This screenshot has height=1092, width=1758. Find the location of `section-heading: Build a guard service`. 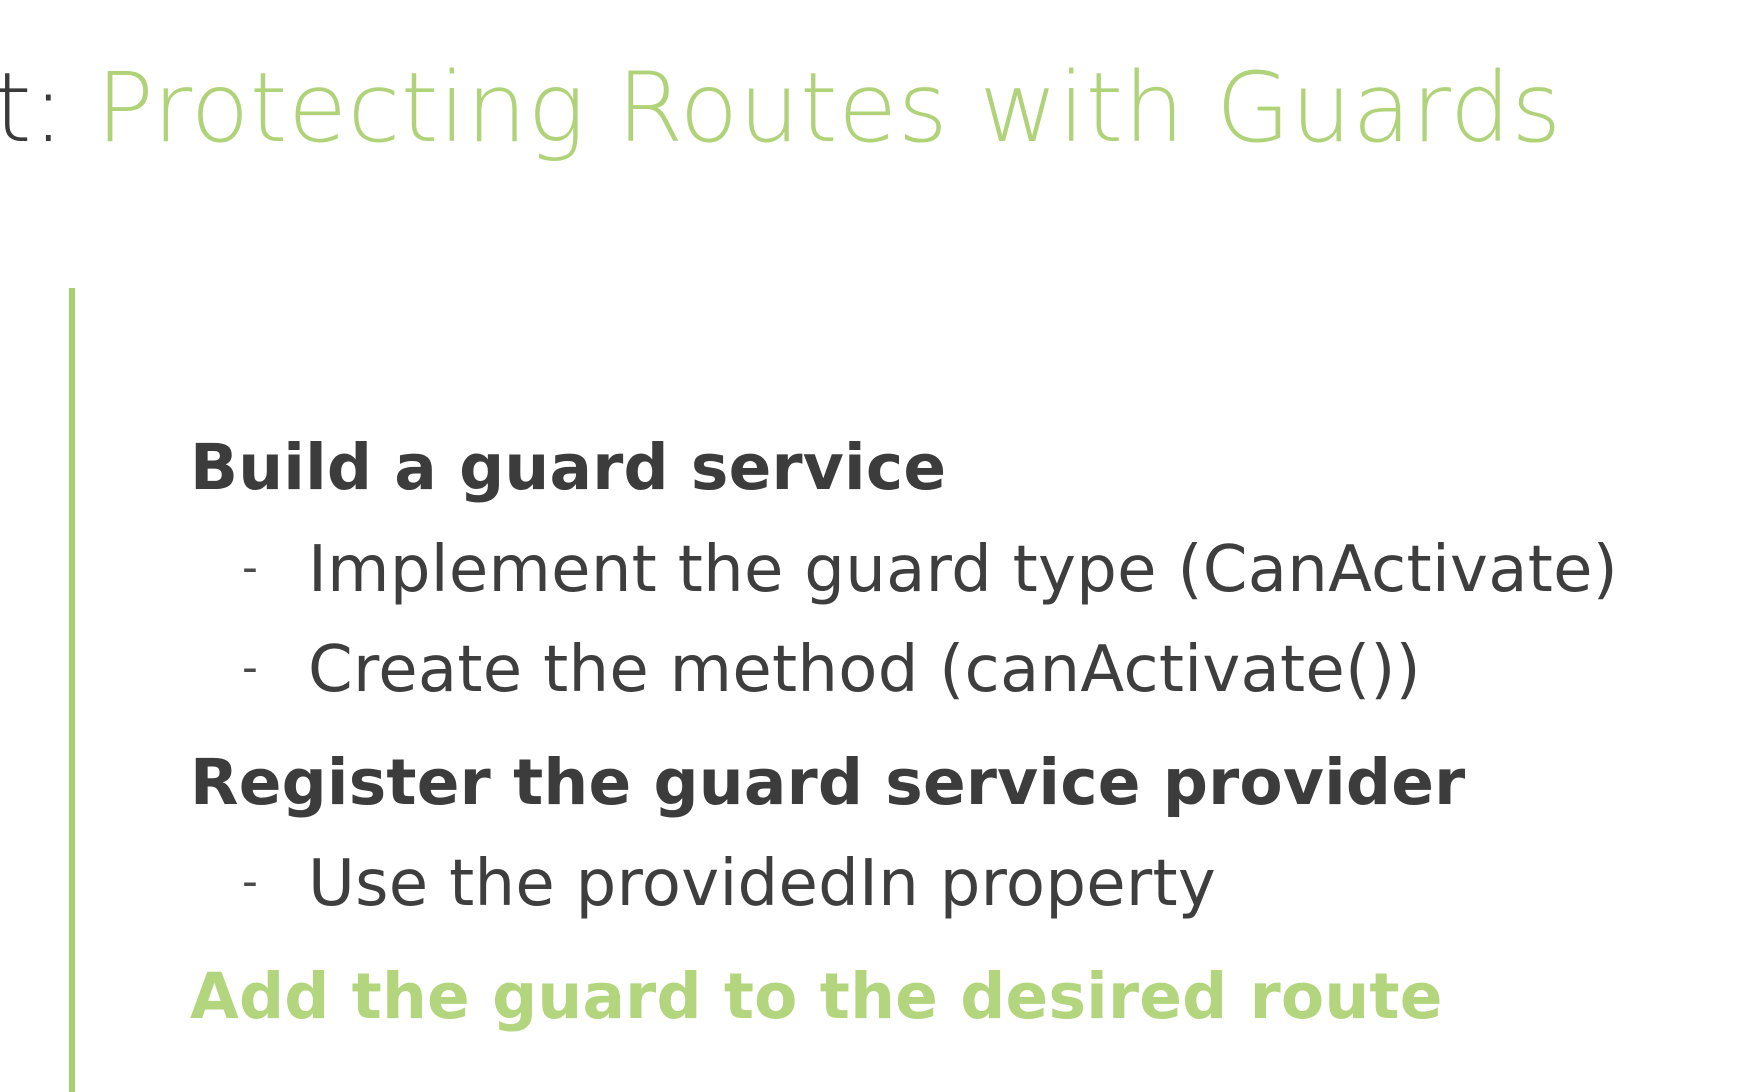

section-heading: Build a guard service is located at coordinates (568, 467).